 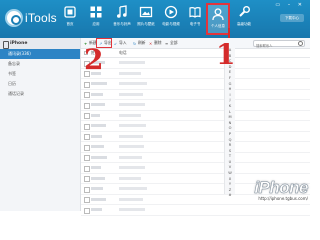 I want to click on download-center-button: 下载中心, so click(x=292, y=18).